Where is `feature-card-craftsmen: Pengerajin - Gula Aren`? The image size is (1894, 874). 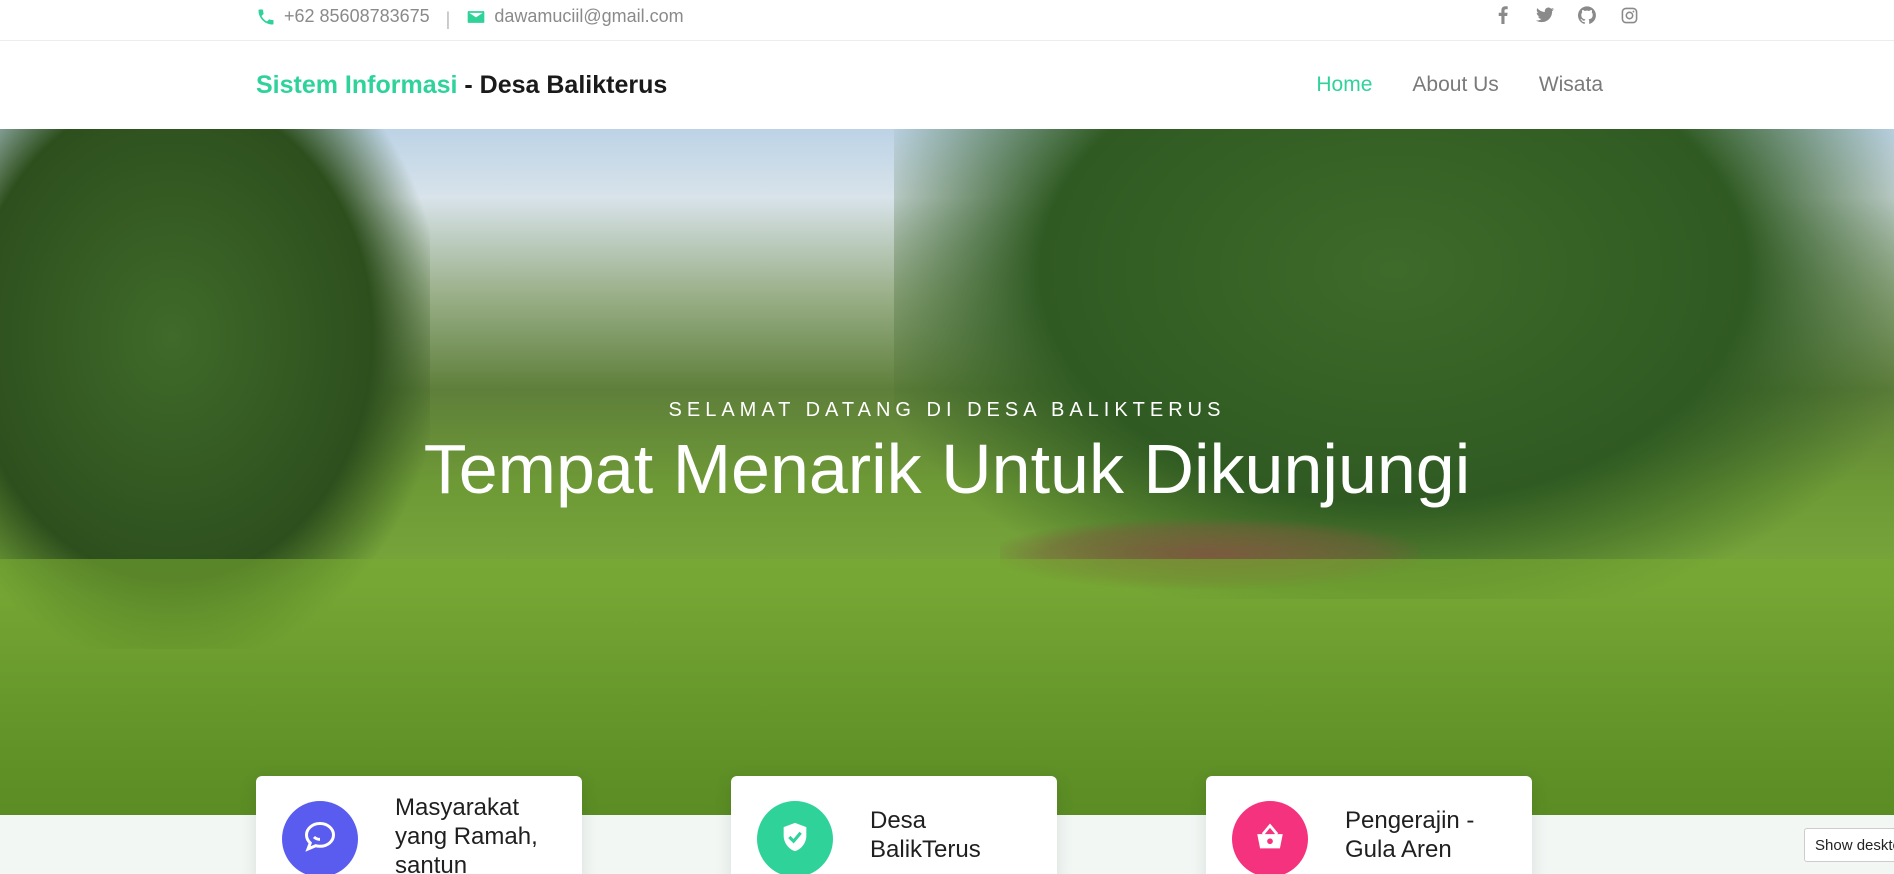
feature-card-craftsmen: Pengerajin - Gula Aren is located at coordinates (1369, 825).